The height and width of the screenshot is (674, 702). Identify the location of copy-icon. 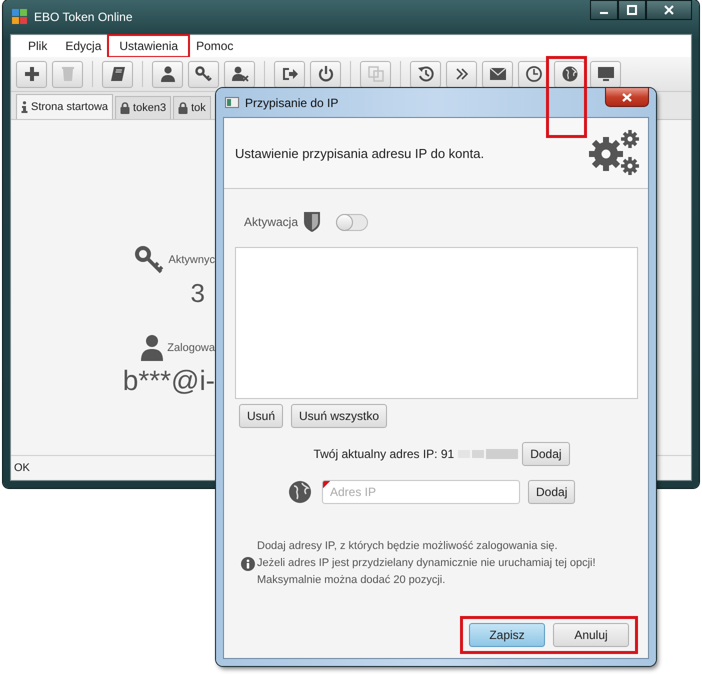
(375, 74).